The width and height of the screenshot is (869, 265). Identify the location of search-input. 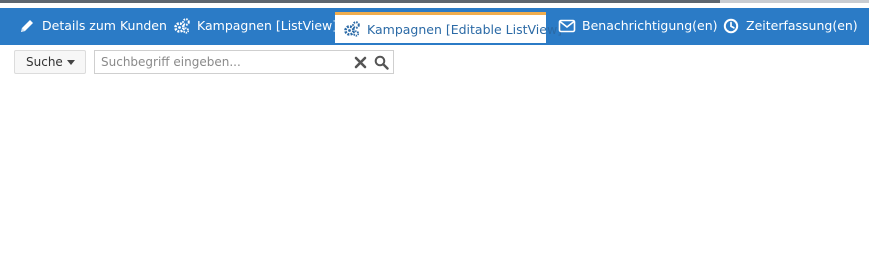
(223, 62).